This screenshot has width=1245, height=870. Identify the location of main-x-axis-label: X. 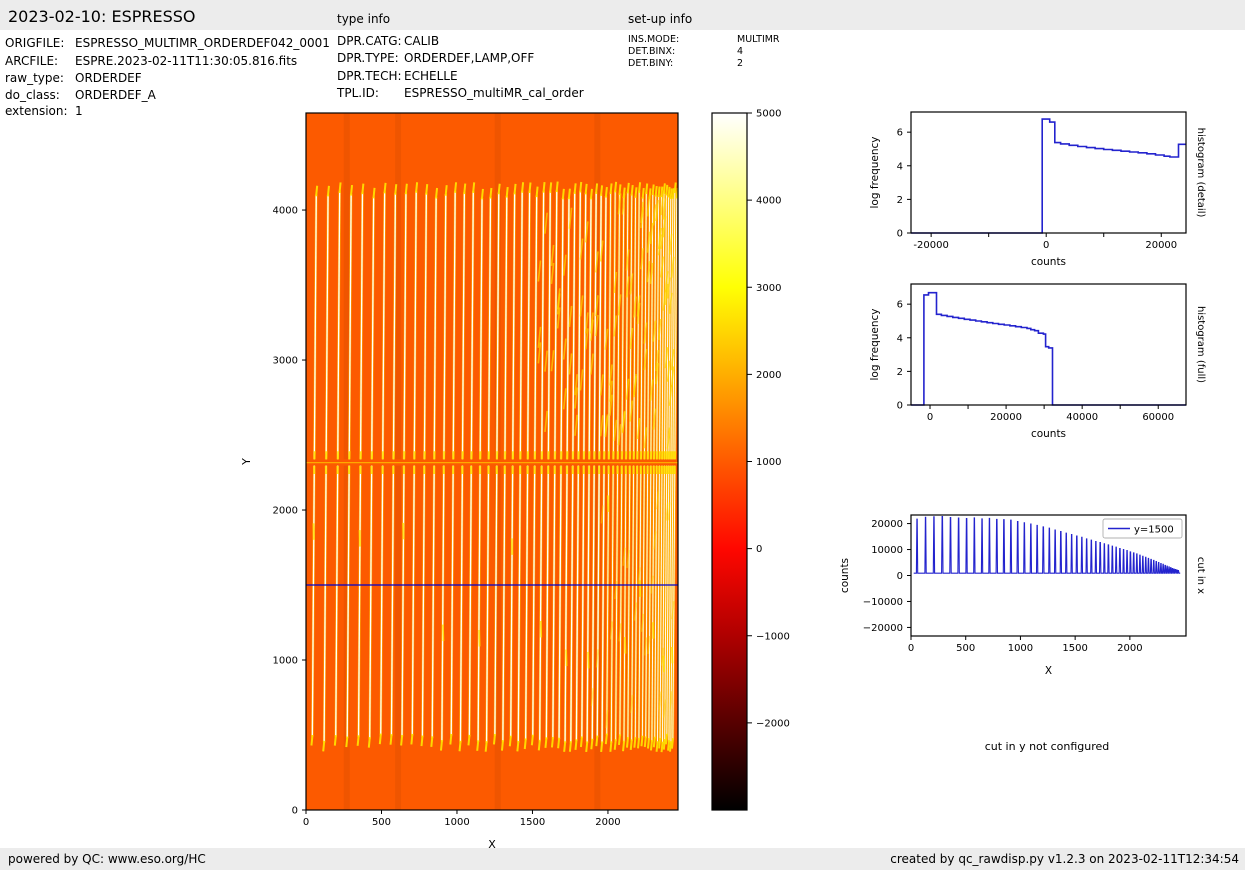
(492, 844).